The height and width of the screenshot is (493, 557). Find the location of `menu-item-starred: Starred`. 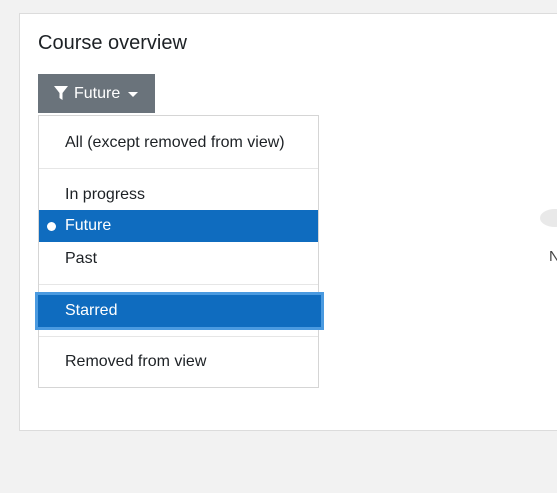

menu-item-starred: Starred is located at coordinates (179, 311).